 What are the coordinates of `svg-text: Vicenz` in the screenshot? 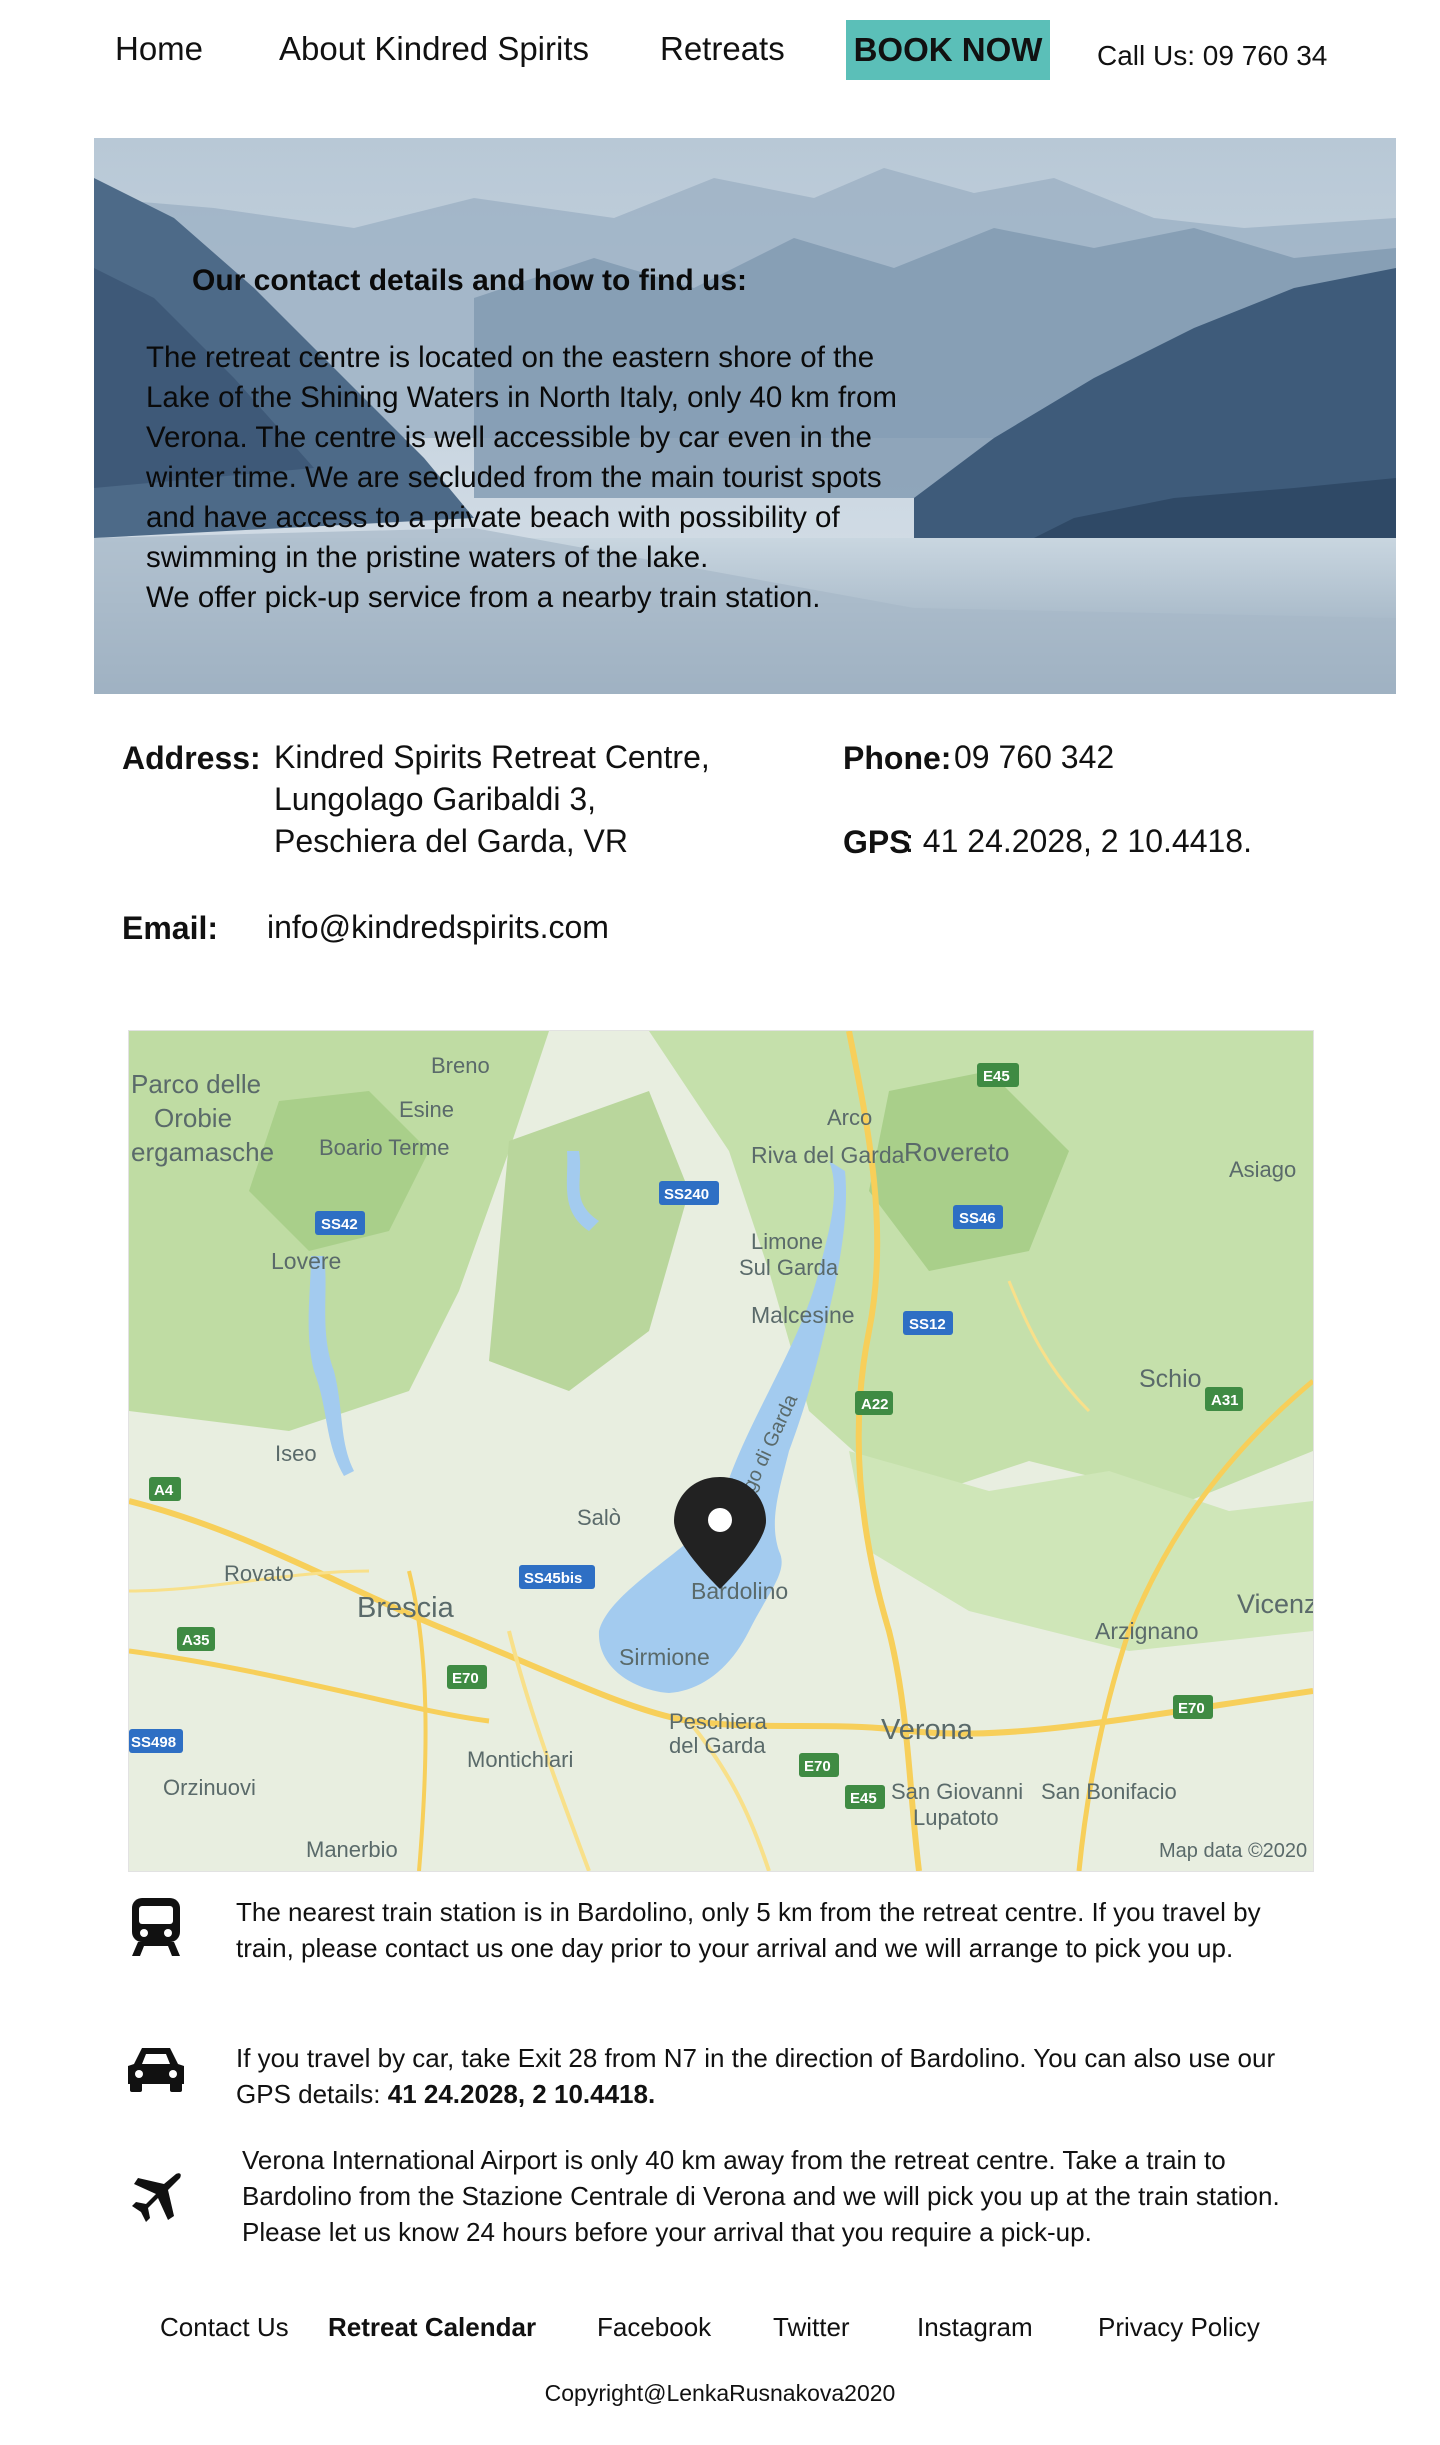 It's located at (1275, 1604).